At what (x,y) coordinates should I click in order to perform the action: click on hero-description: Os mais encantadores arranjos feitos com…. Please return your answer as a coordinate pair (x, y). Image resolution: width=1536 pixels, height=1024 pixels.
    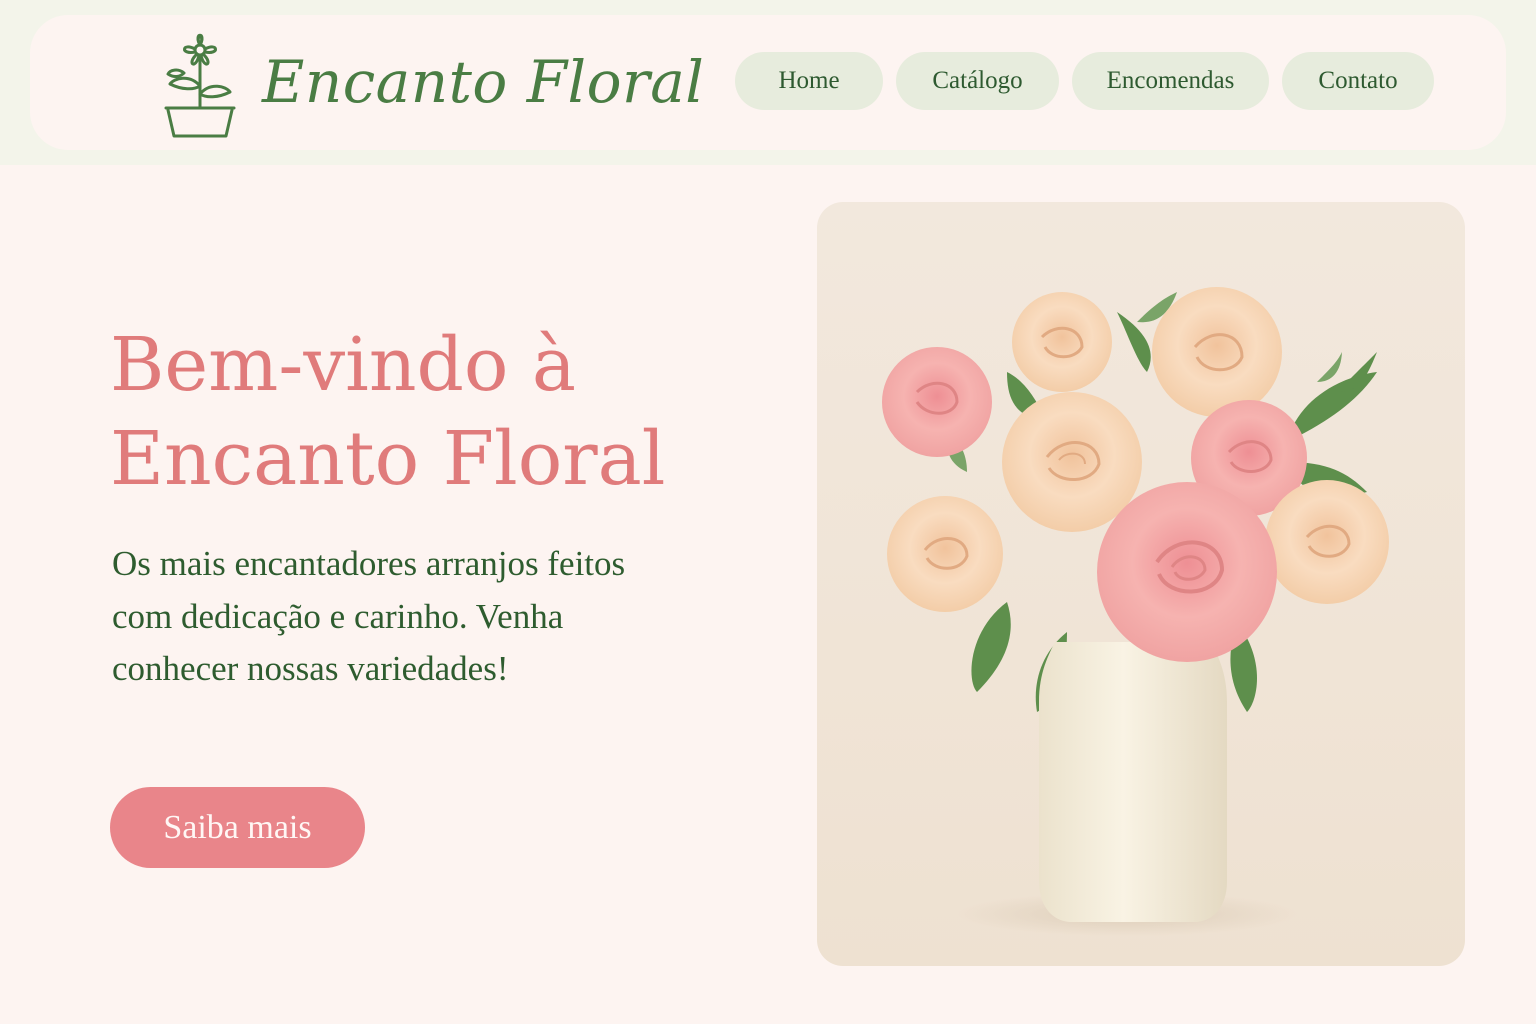
    Looking at the image, I should click on (369, 616).